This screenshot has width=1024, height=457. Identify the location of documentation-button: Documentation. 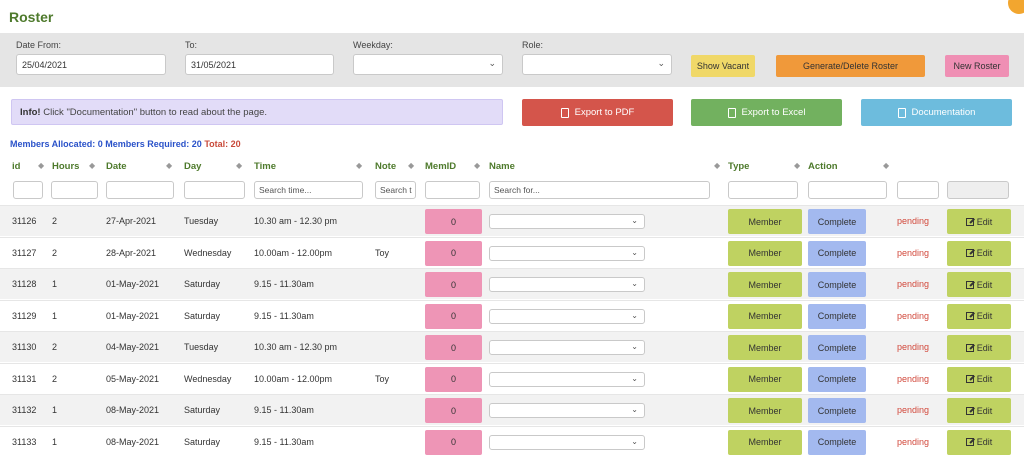
(936, 112).